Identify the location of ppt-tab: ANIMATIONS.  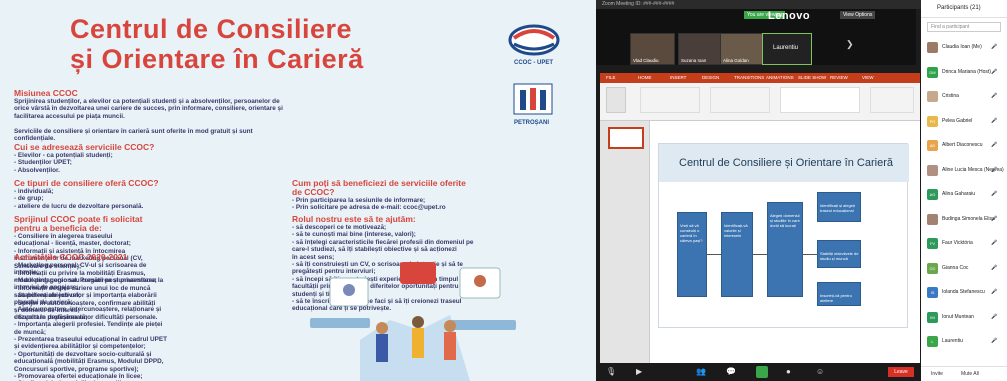
(780, 77).